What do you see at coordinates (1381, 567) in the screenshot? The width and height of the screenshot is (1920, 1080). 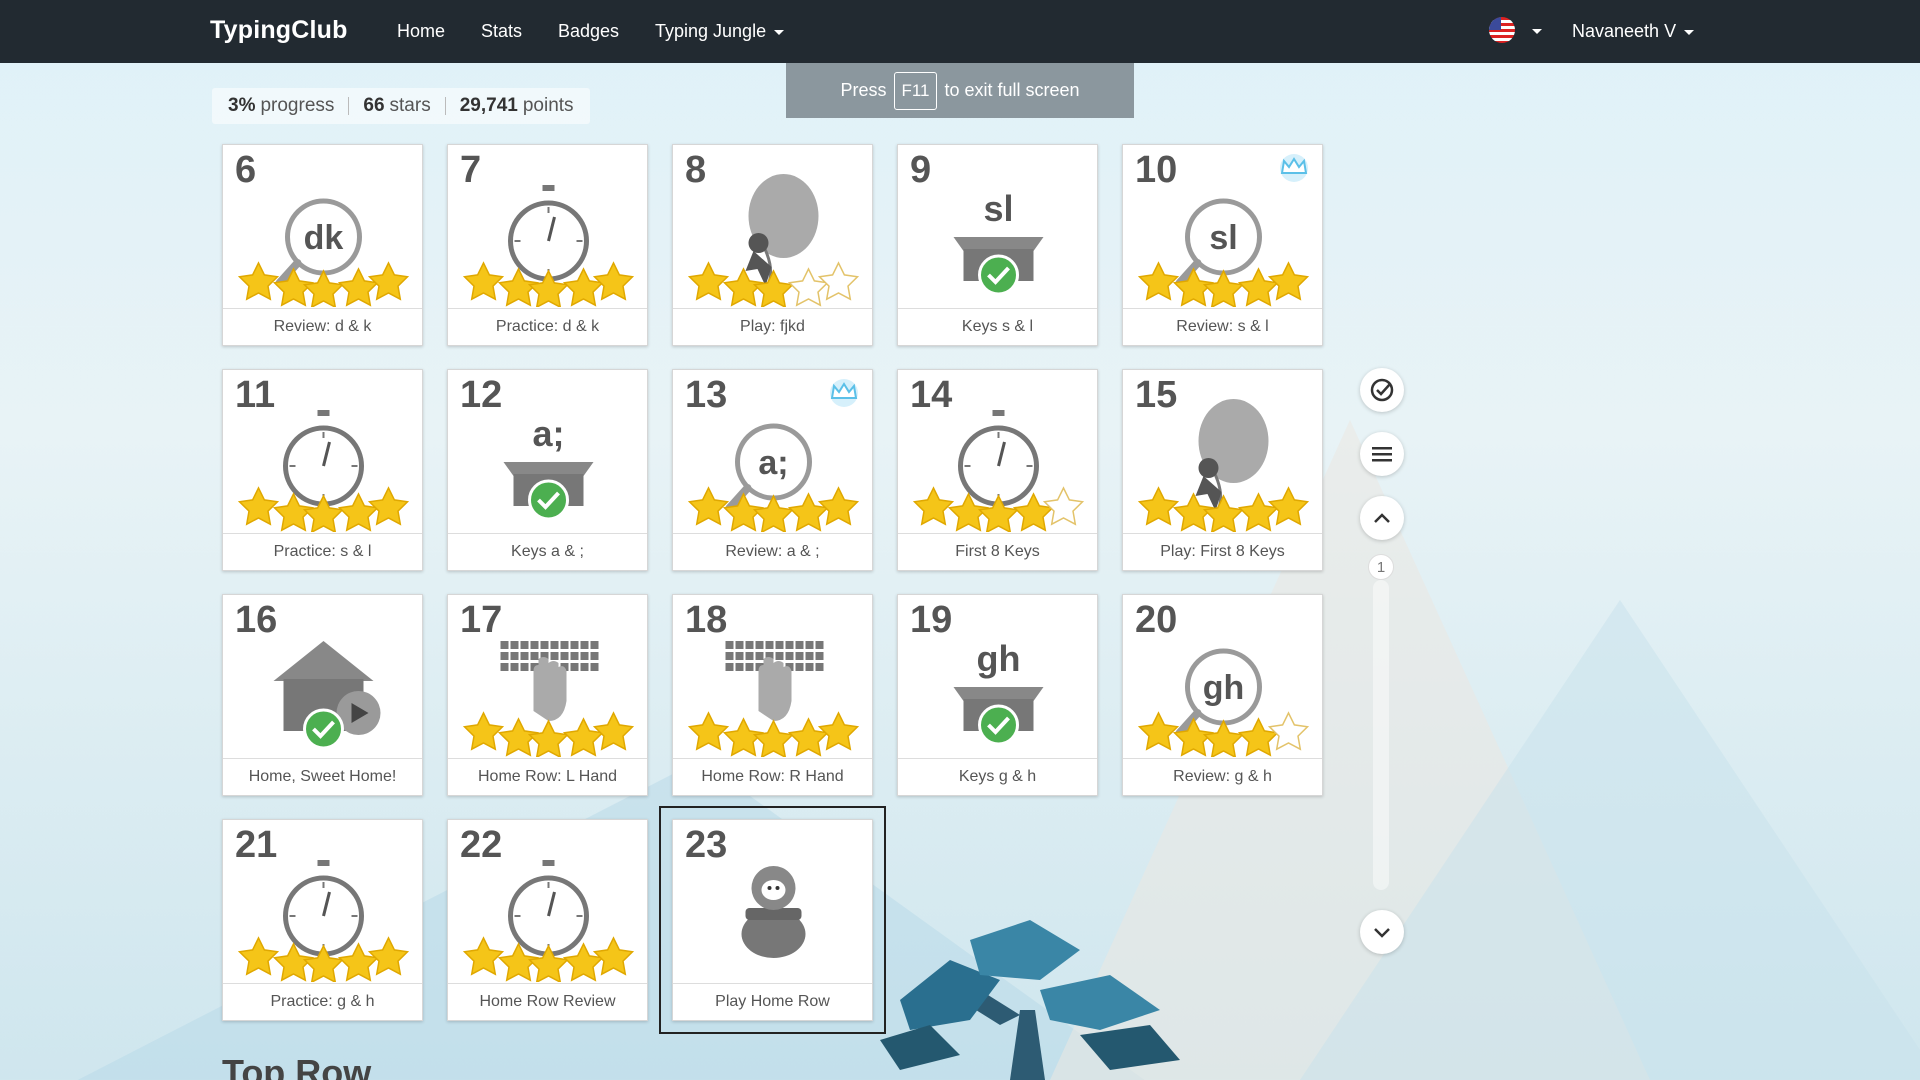 I see `page-indicator: 1` at bounding box center [1381, 567].